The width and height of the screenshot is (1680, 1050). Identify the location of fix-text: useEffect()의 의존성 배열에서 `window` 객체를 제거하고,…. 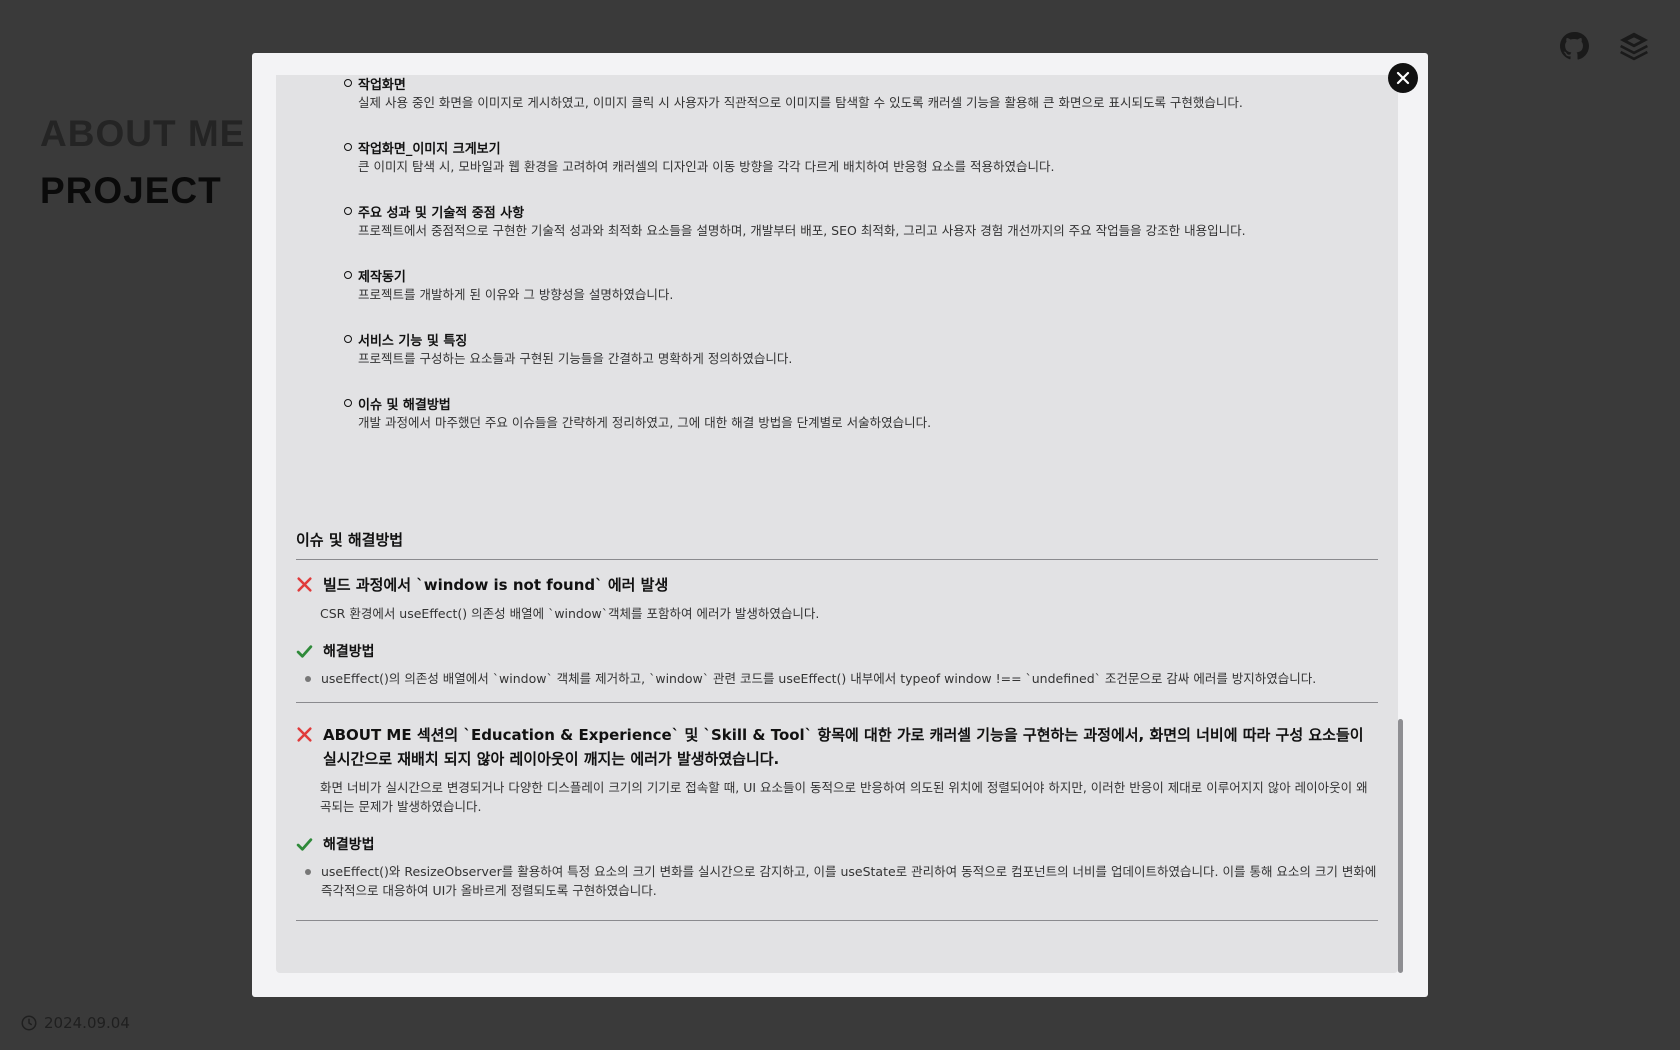
(819, 678).